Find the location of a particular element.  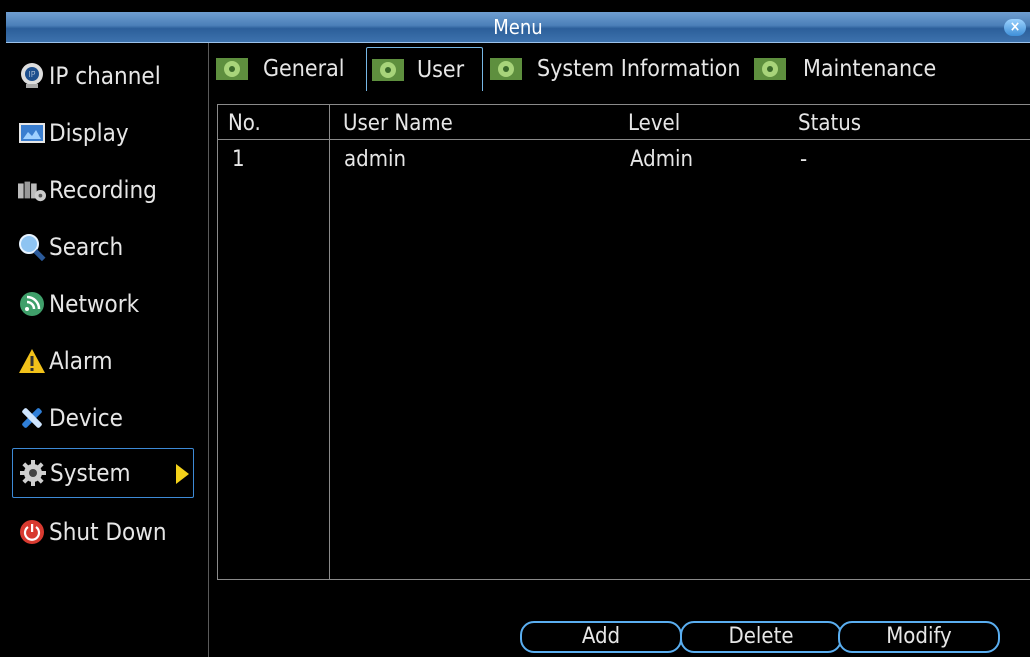

network-icon is located at coordinates (32, 304).